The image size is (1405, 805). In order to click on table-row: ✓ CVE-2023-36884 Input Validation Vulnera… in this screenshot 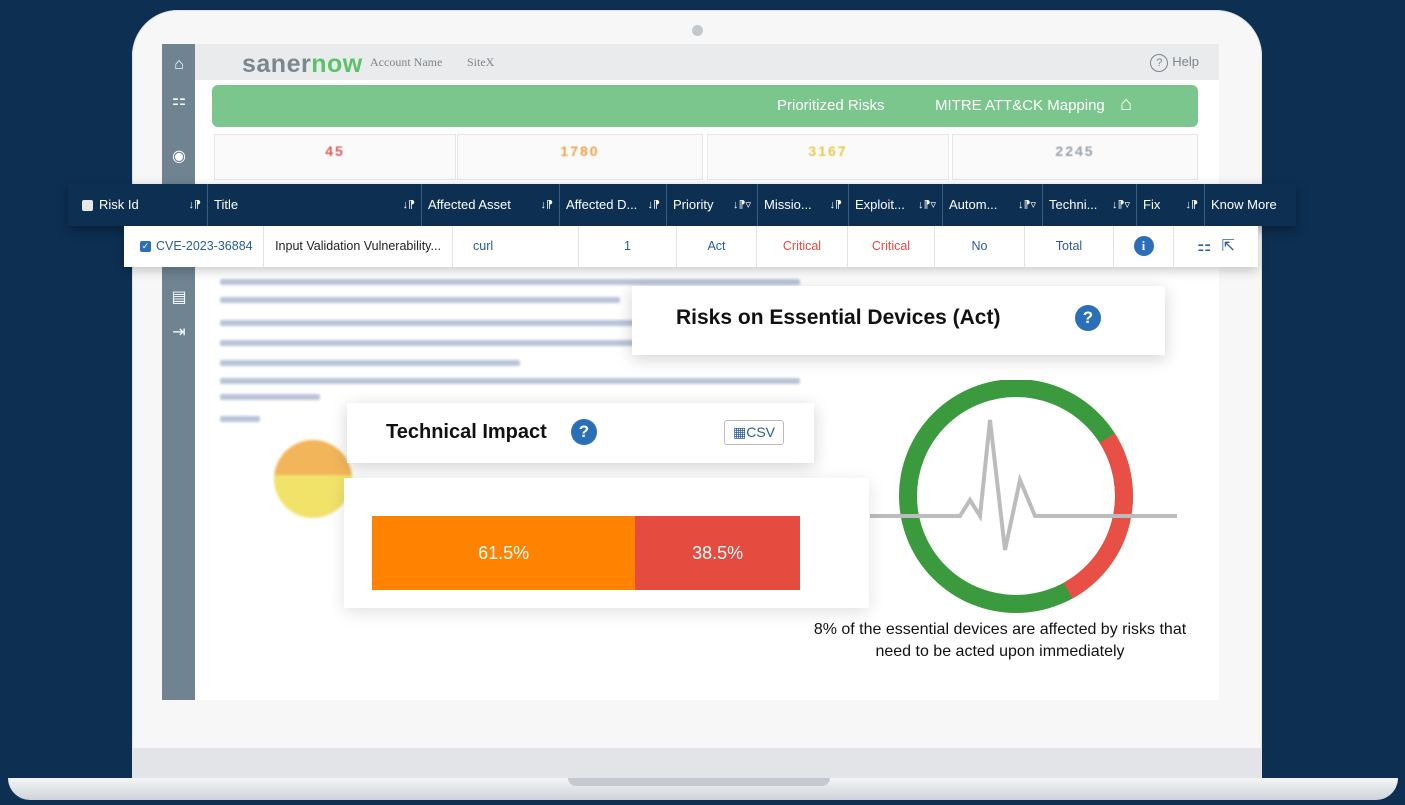, I will do `click(691, 246)`.